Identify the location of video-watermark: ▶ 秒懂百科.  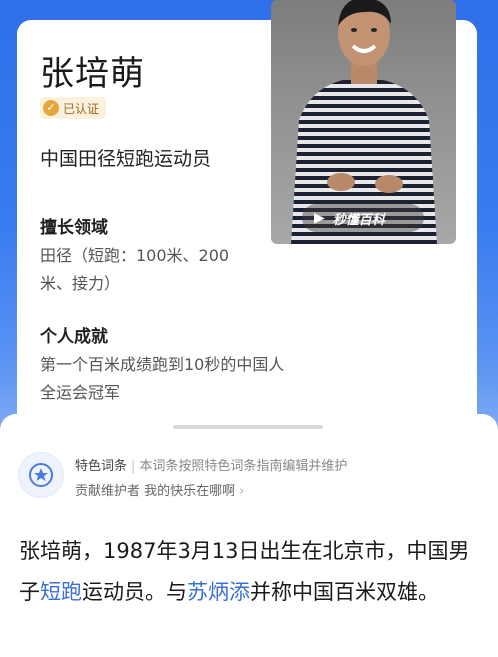
(363, 218).